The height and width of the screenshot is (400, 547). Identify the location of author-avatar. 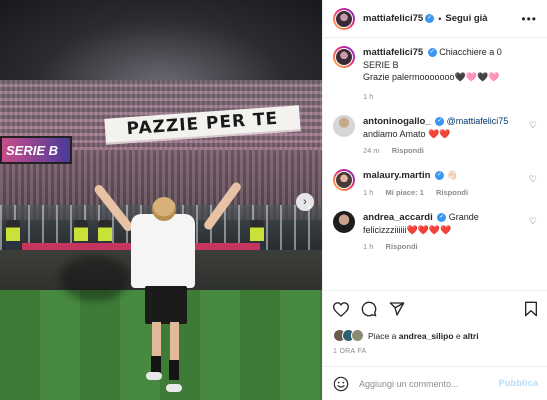
(344, 18).